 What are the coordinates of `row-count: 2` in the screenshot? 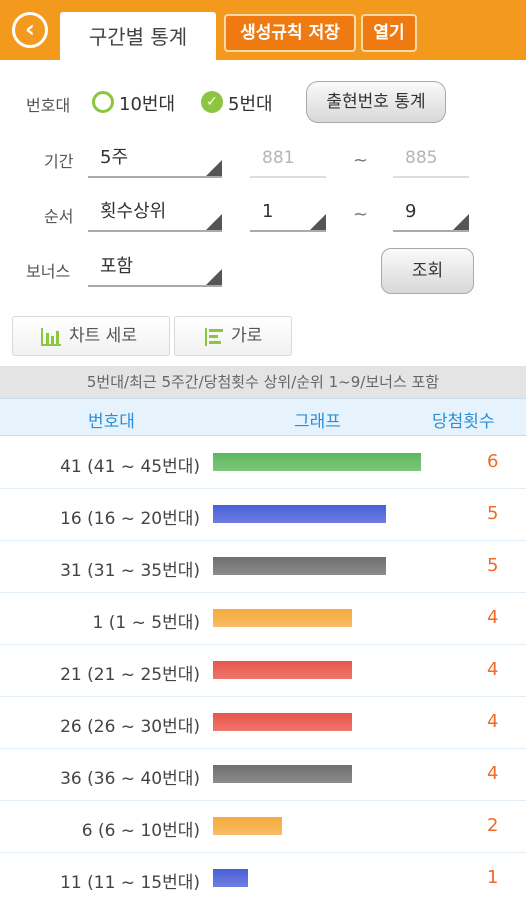 It's located at (493, 825).